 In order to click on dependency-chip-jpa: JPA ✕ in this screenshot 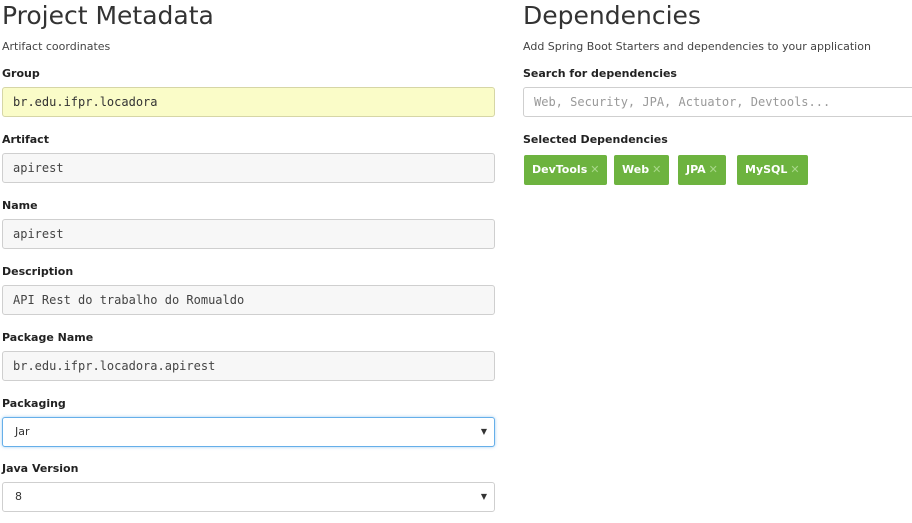, I will do `click(702, 170)`.